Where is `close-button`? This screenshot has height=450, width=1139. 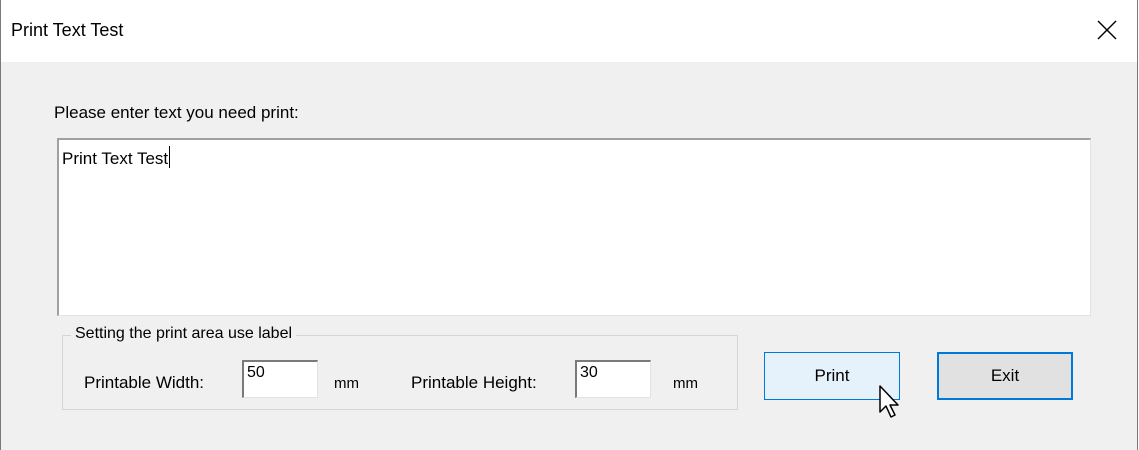
close-button is located at coordinates (1107, 31).